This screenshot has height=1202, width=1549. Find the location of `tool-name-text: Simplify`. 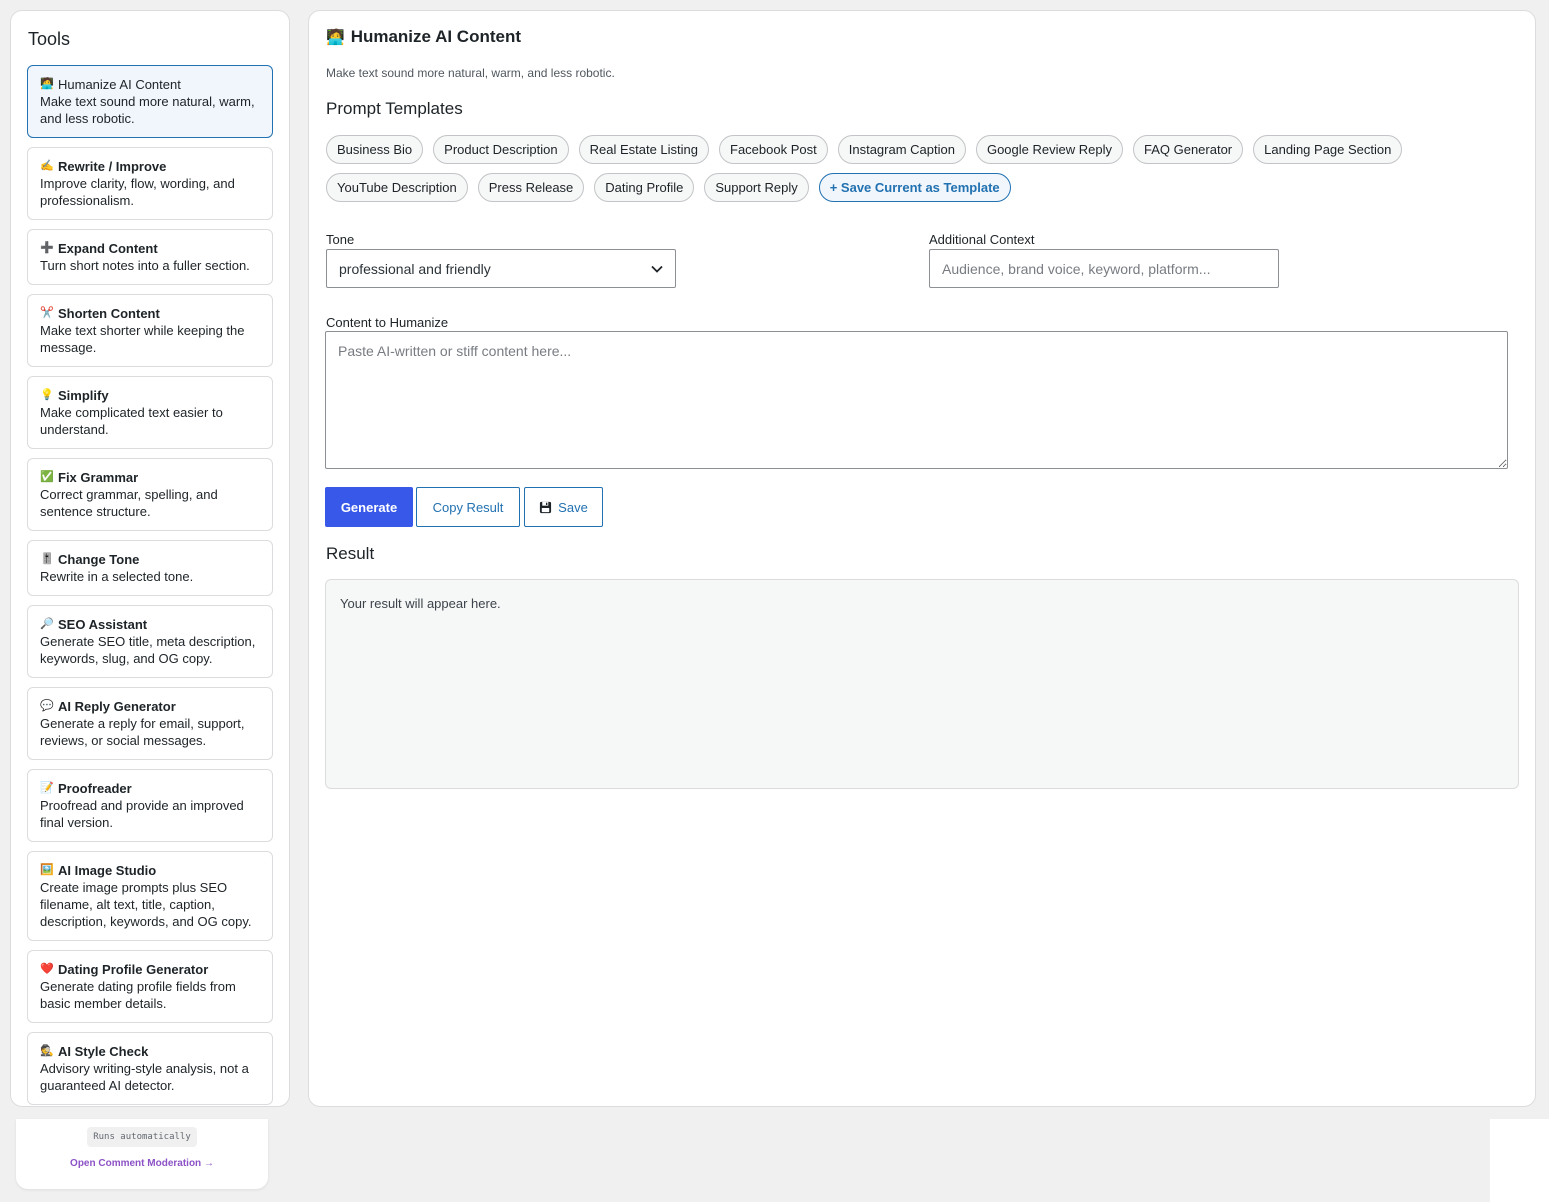

tool-name-text: Simplify is located at coordinates (83, 395).